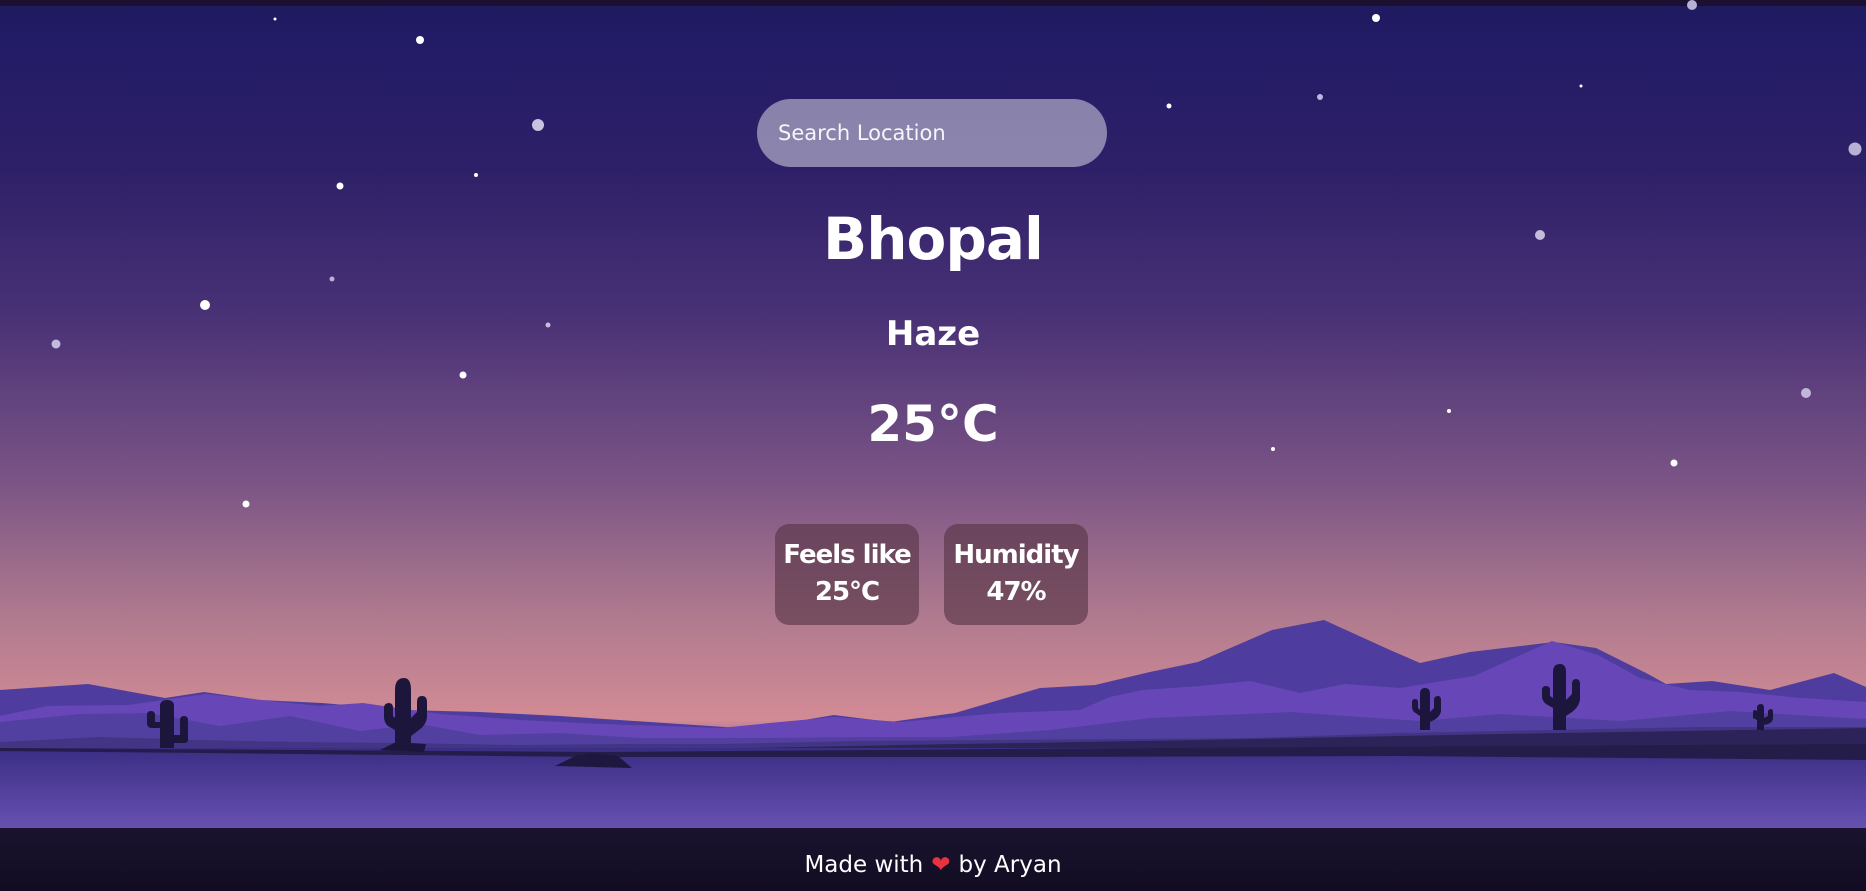  I want to click on search-input, so click(933, 133).